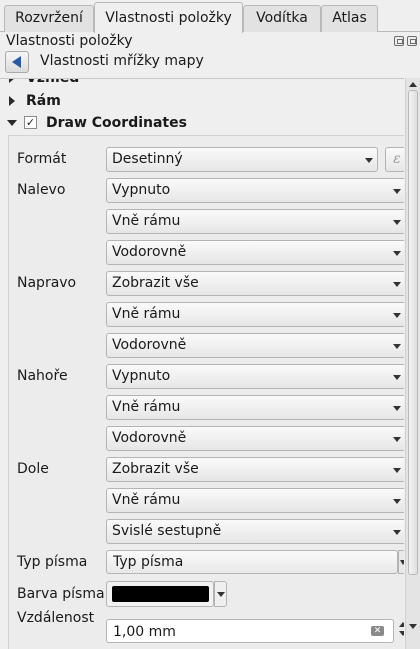  I want to click on font-color-menu-button, so click(220, 594).